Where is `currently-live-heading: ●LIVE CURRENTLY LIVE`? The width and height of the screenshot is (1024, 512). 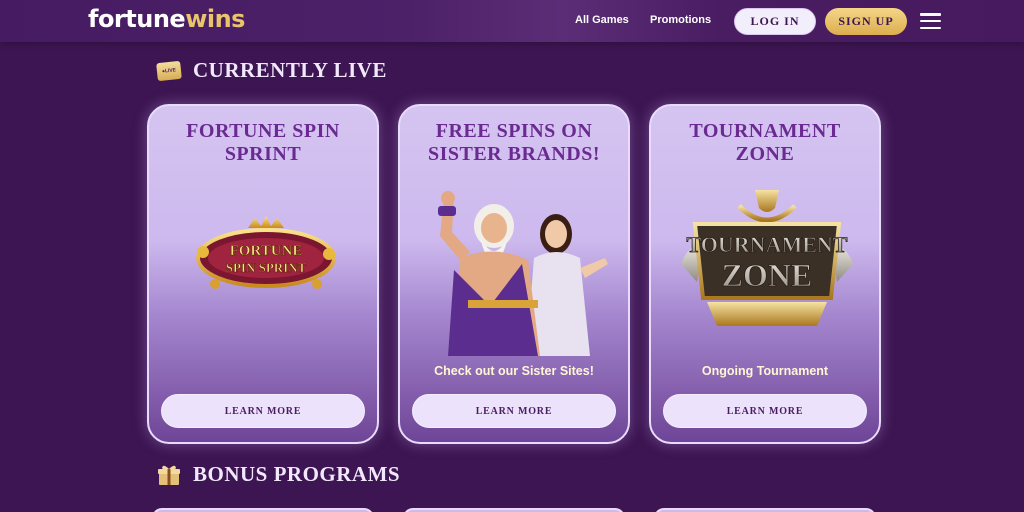 currently-live-heading: ●LIVE CURRENTLY LIVE is located at coordinates (271, 70).